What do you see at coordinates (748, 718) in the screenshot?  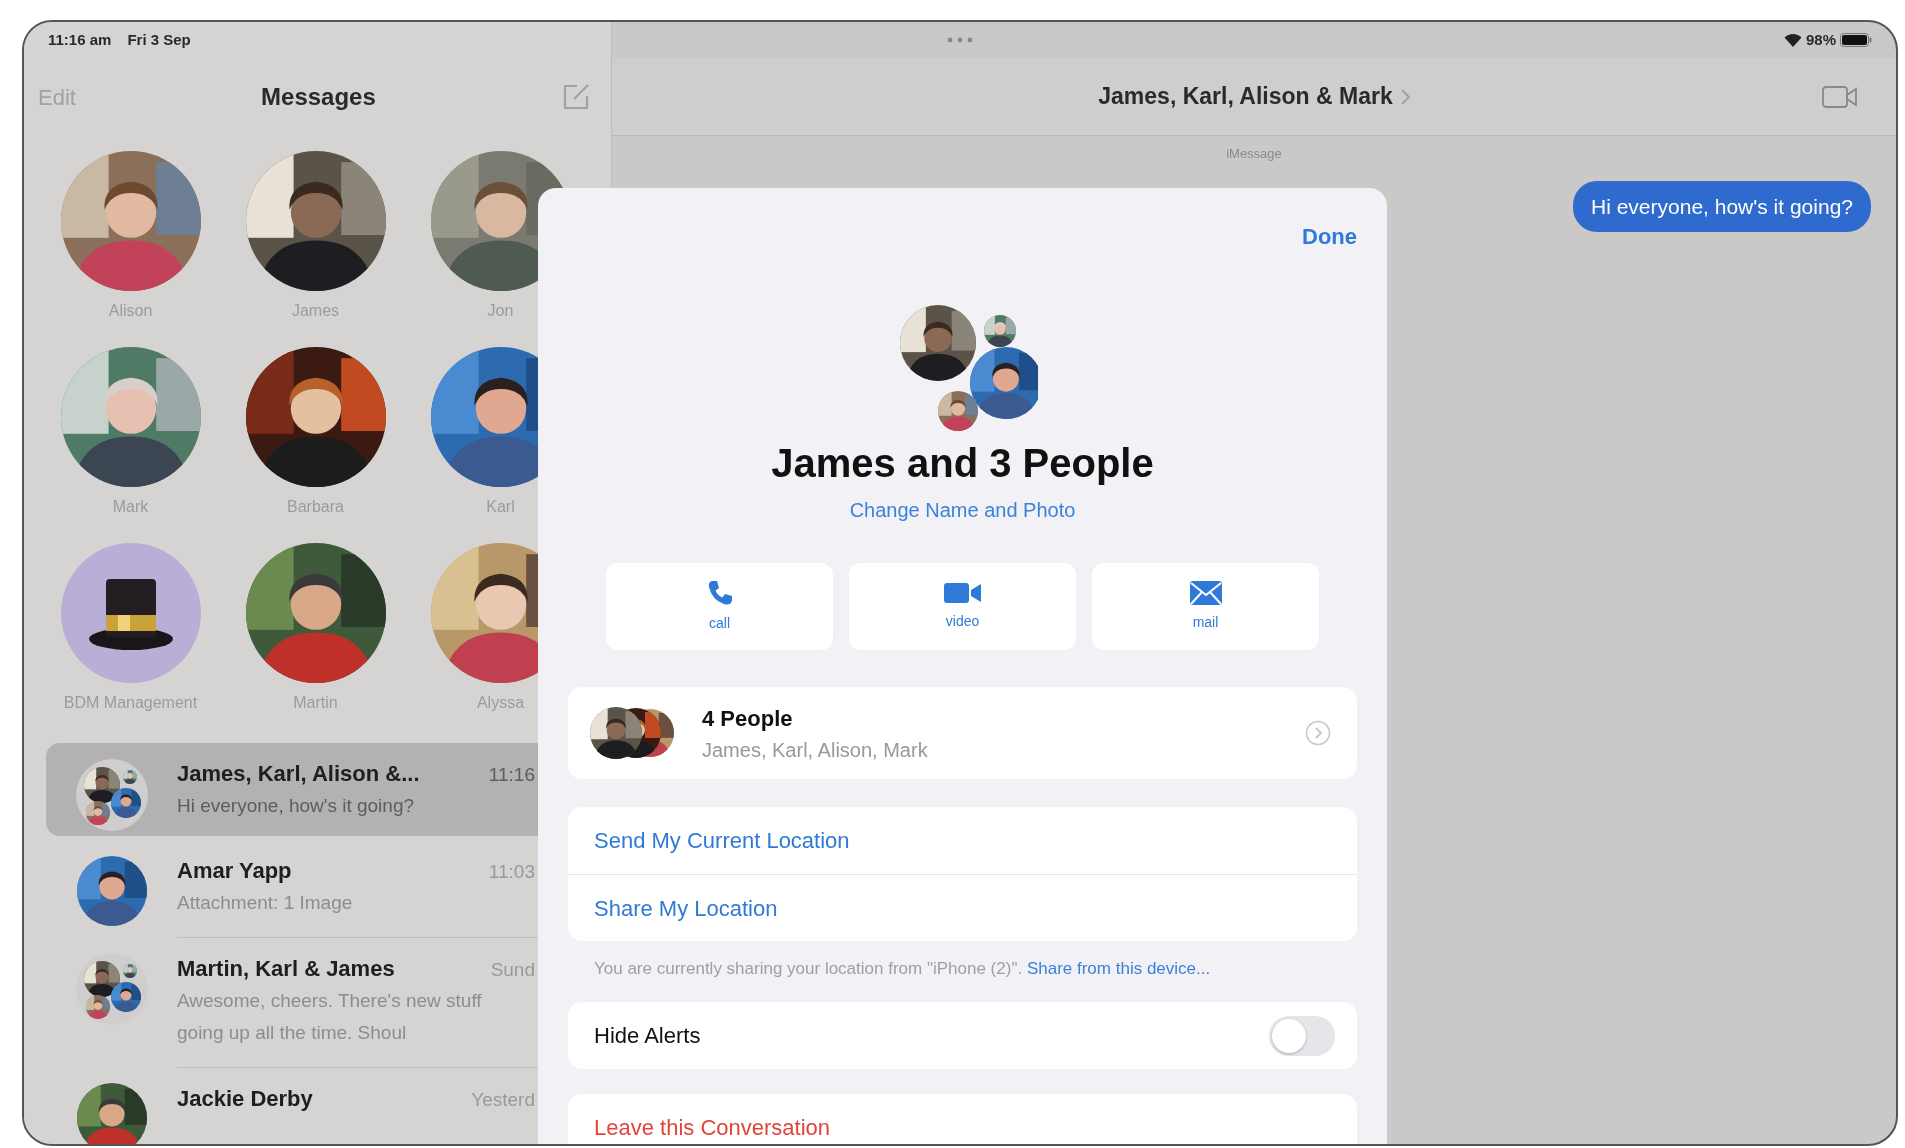 I see `people-count: 4 People` at bounding box center [748, 718].